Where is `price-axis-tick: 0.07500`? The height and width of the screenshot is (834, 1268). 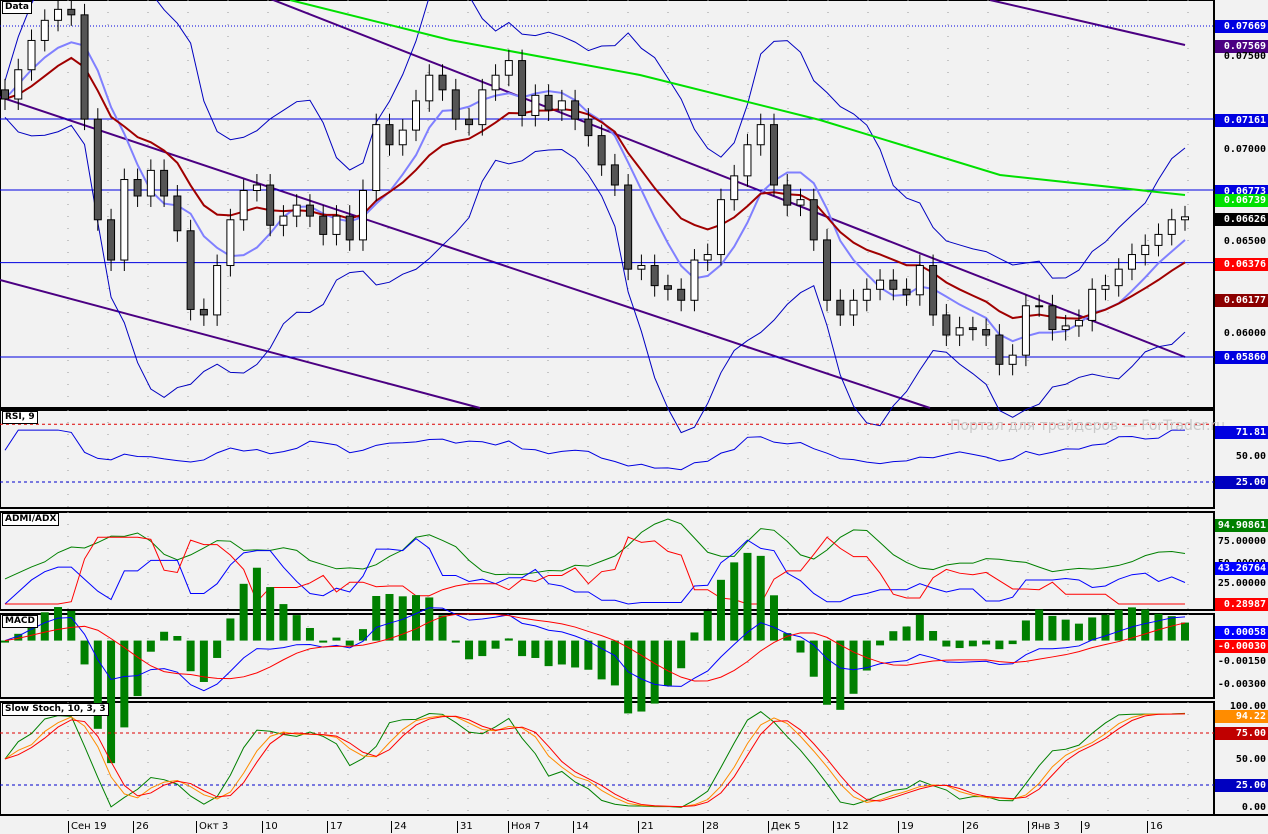
price-axis-tick: 0.07500 is located at coordinates (1244, 56).